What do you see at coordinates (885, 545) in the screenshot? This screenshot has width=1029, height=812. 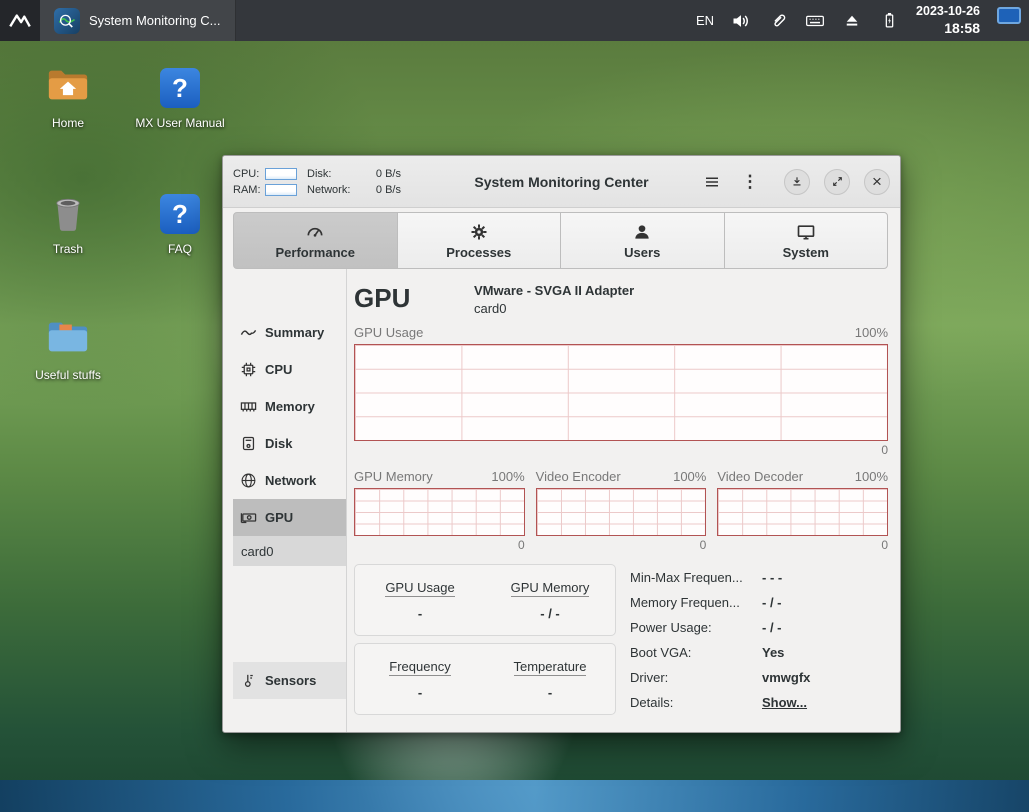 I see `video-decoder-chart-min: 0` at bounding box center [885, 545].